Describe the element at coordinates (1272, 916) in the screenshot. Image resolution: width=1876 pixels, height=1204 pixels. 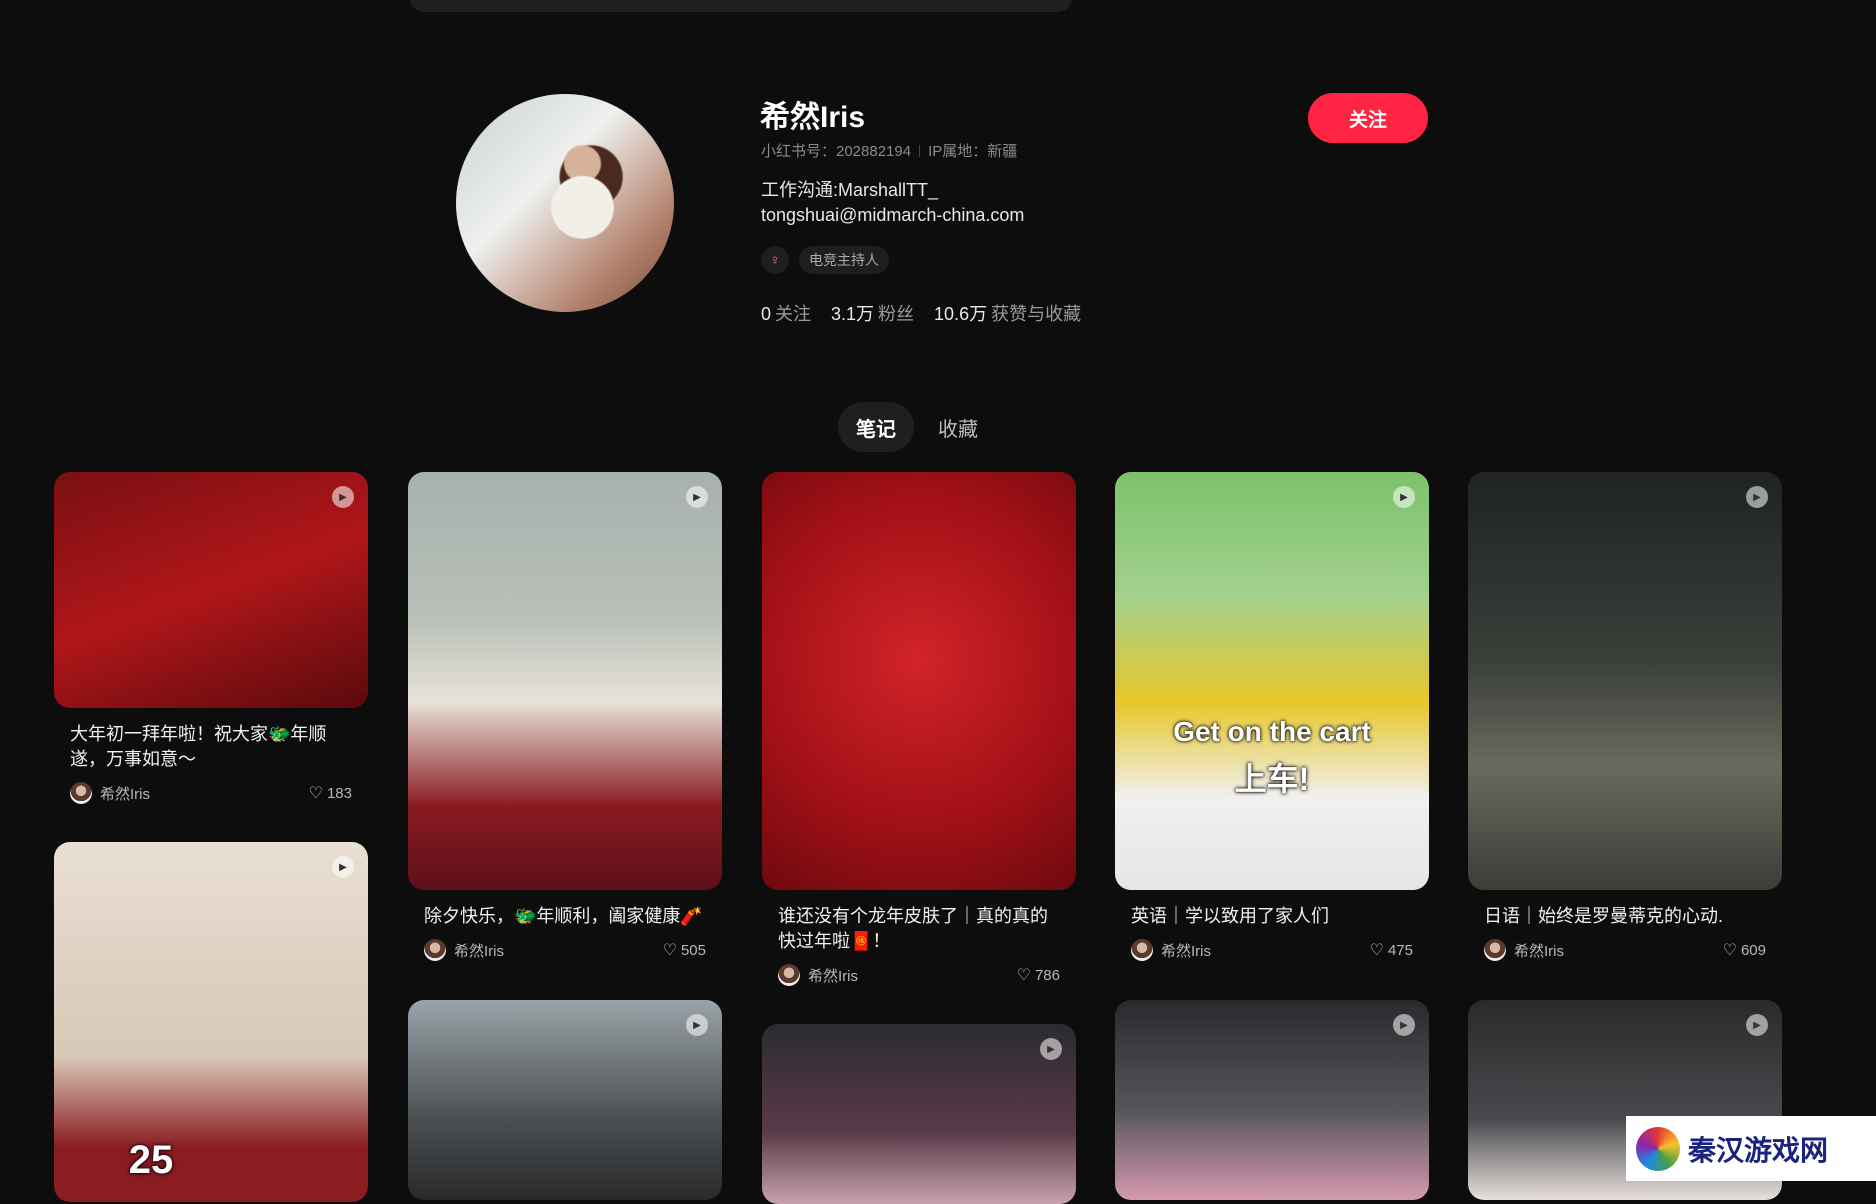
I see `note-title: 英语｜学以致用了家人们` at that location.